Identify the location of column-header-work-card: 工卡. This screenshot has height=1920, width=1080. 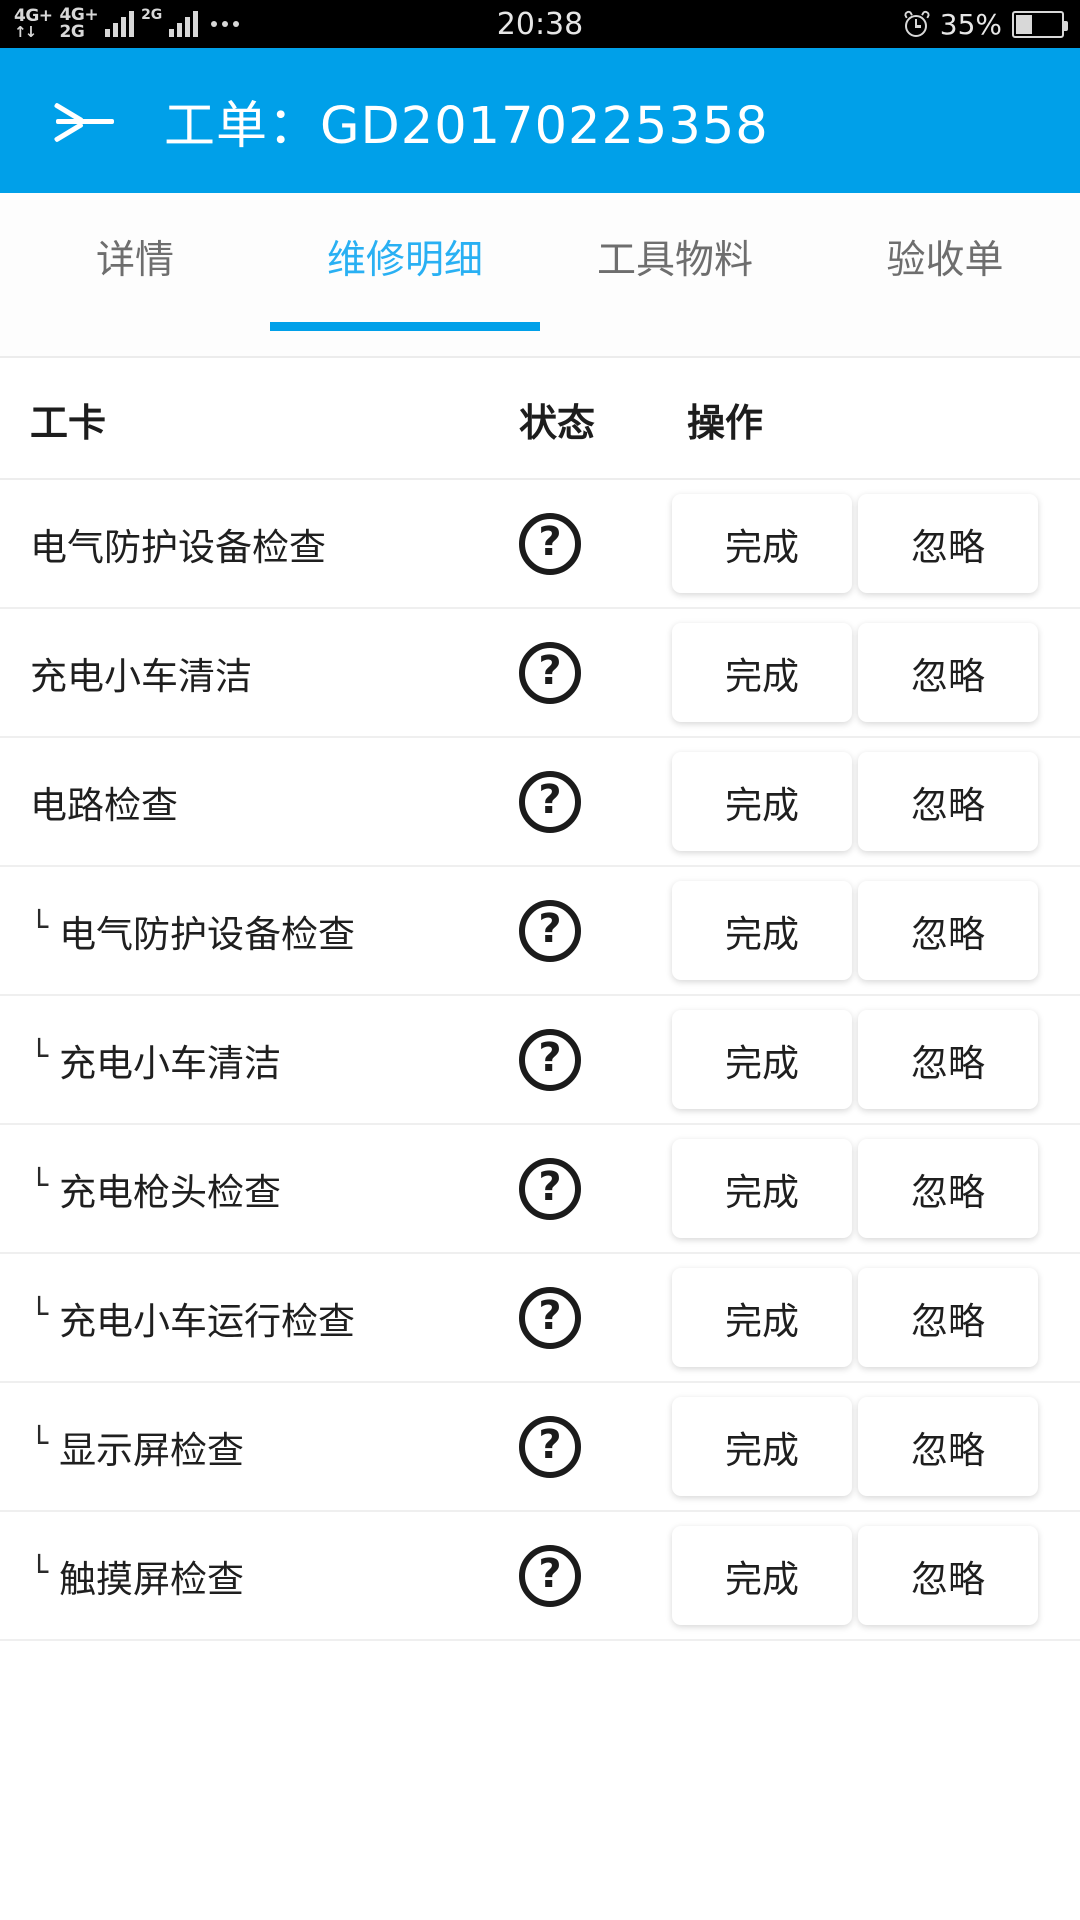
(68, 422).